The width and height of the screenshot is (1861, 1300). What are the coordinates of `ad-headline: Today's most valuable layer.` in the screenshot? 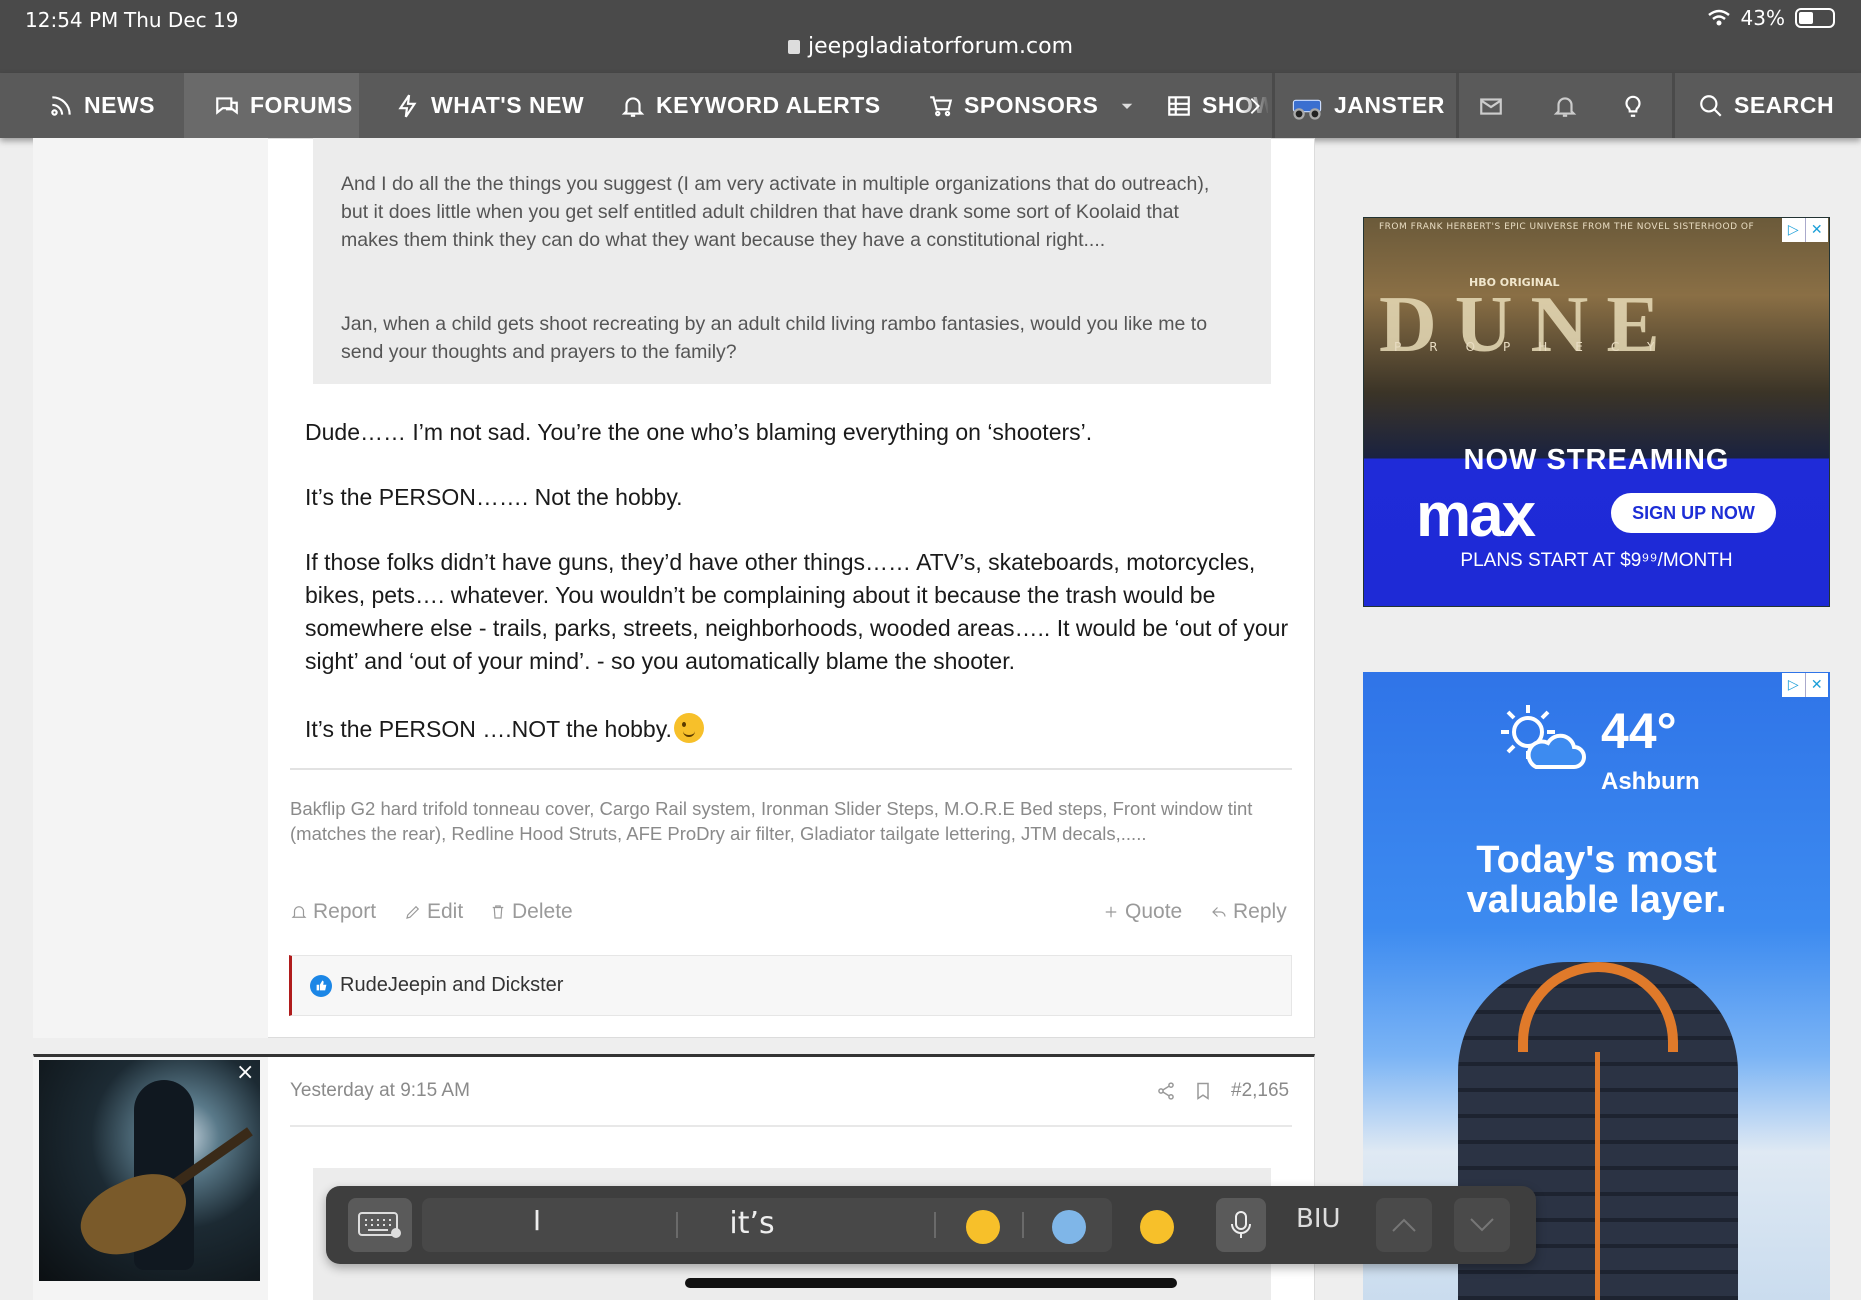 It's located at (1596, 880).